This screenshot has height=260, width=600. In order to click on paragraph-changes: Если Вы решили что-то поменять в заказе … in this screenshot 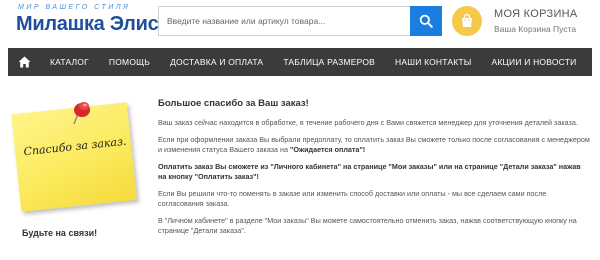, I will do `click(352, 198)`.